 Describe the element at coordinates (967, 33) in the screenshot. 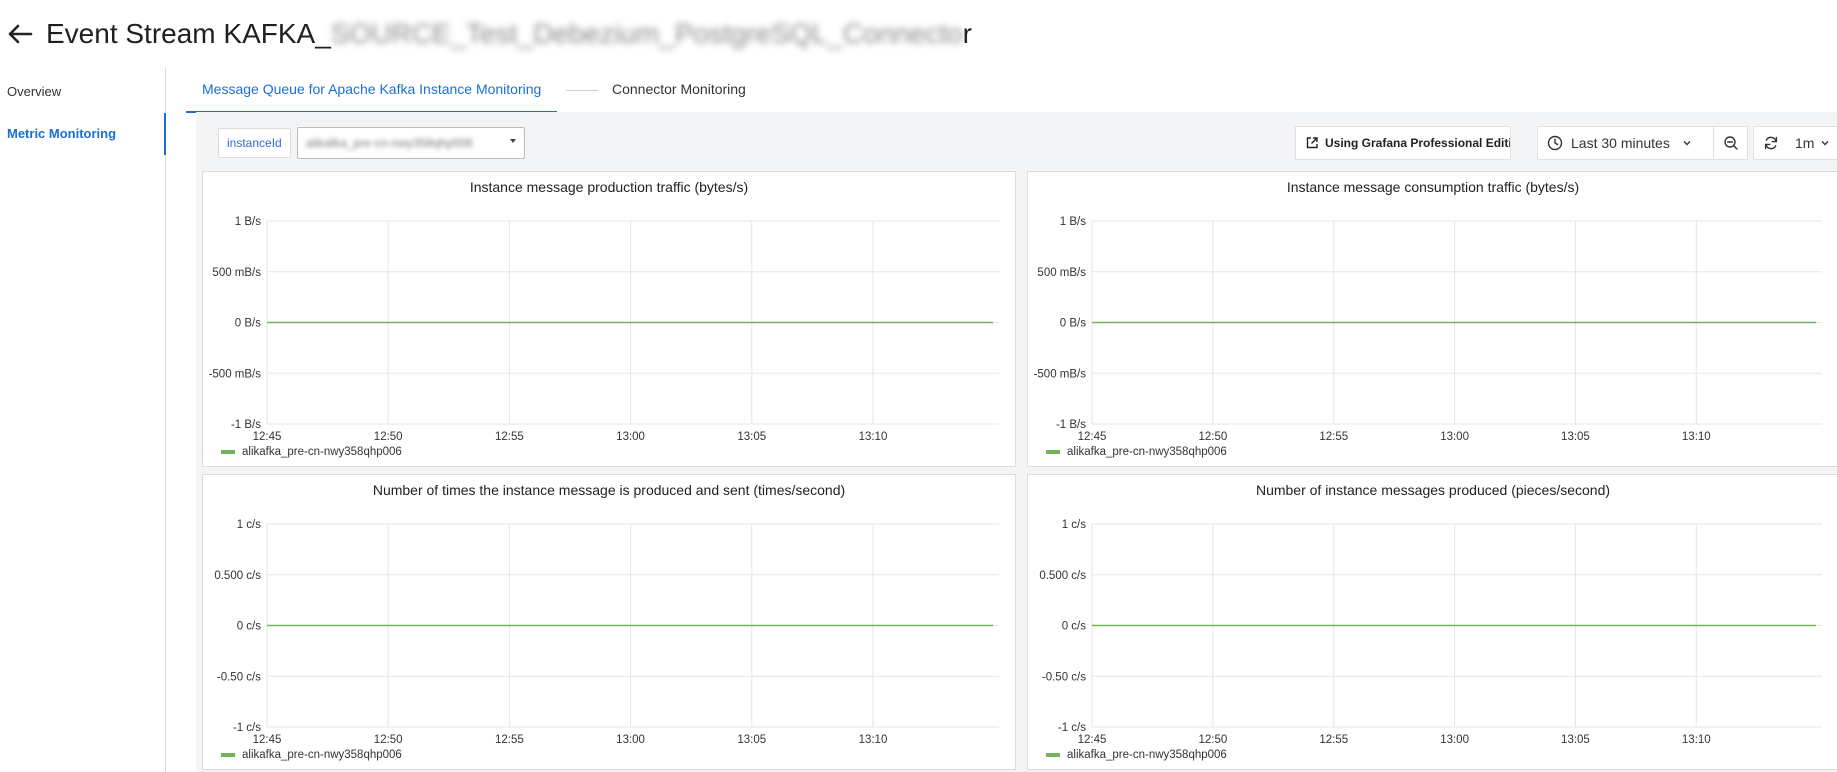

I see `page-title-suffix: r` at that location.